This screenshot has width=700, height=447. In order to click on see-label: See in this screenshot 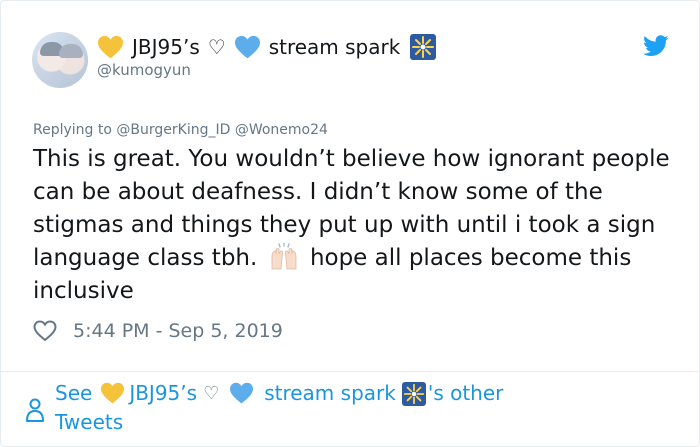, I will do `click(74, 393)`.